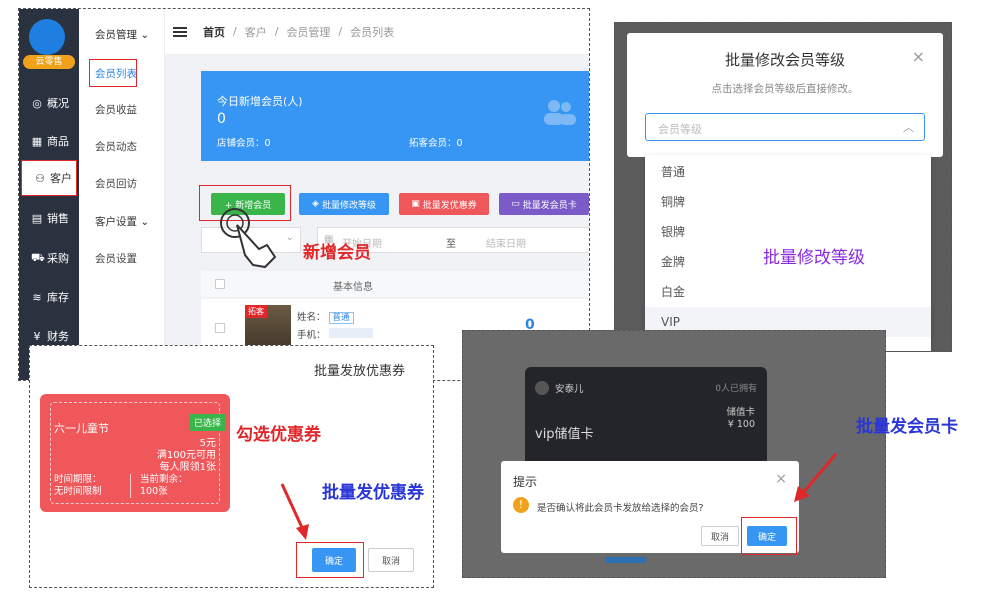  Describe the element at coordinates (180, 31) in the screenshot. I see `menu-icon` at that location.